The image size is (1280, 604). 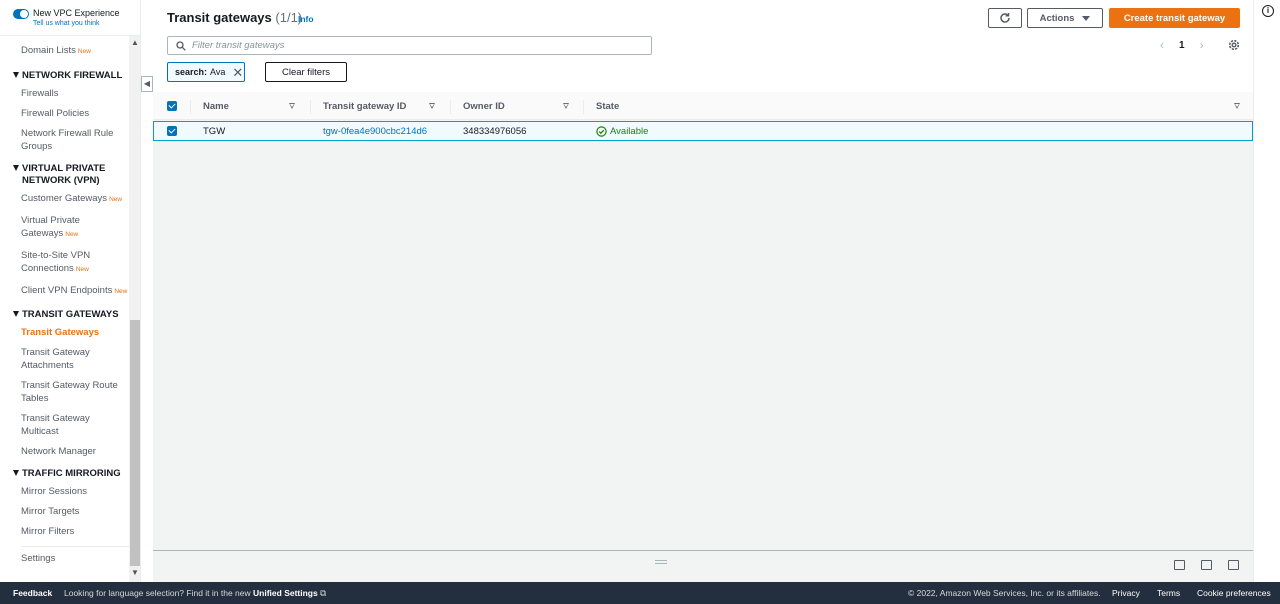 I want to click on unified-settings-link: Unified Settings, so click(x=285, y=593).